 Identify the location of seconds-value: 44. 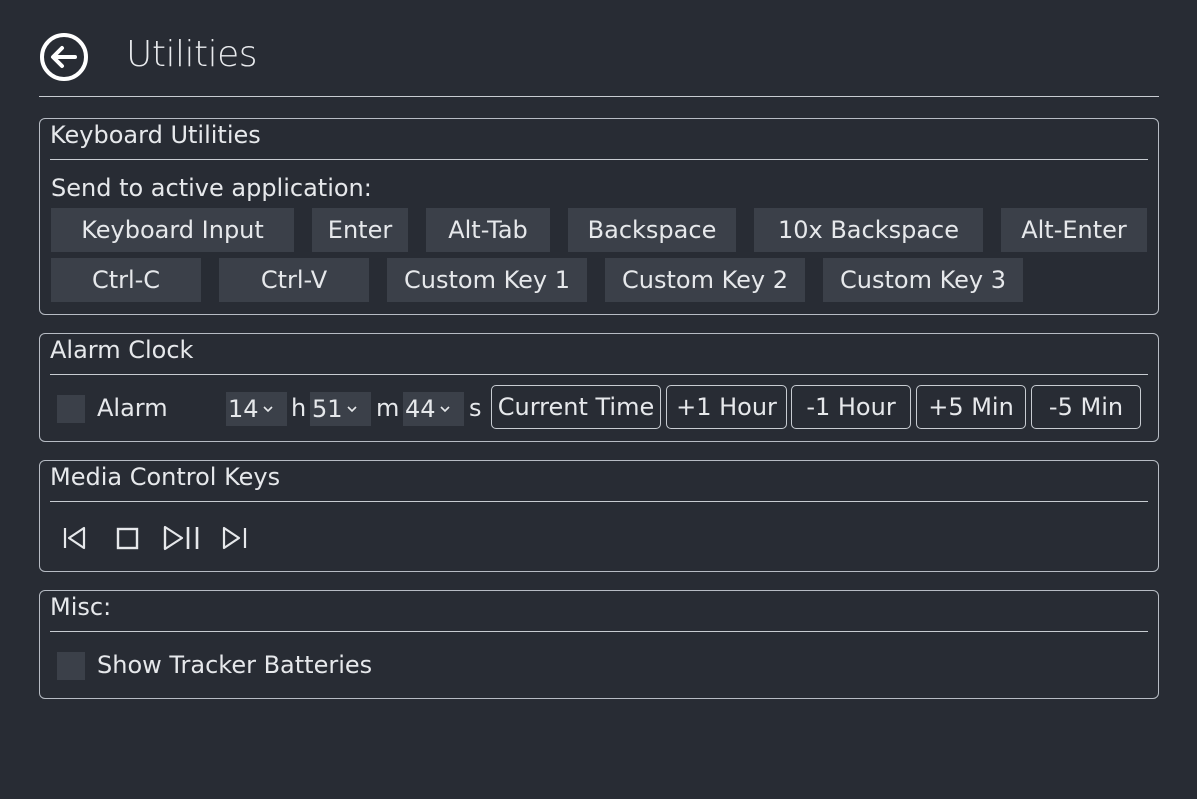
(420, 409).